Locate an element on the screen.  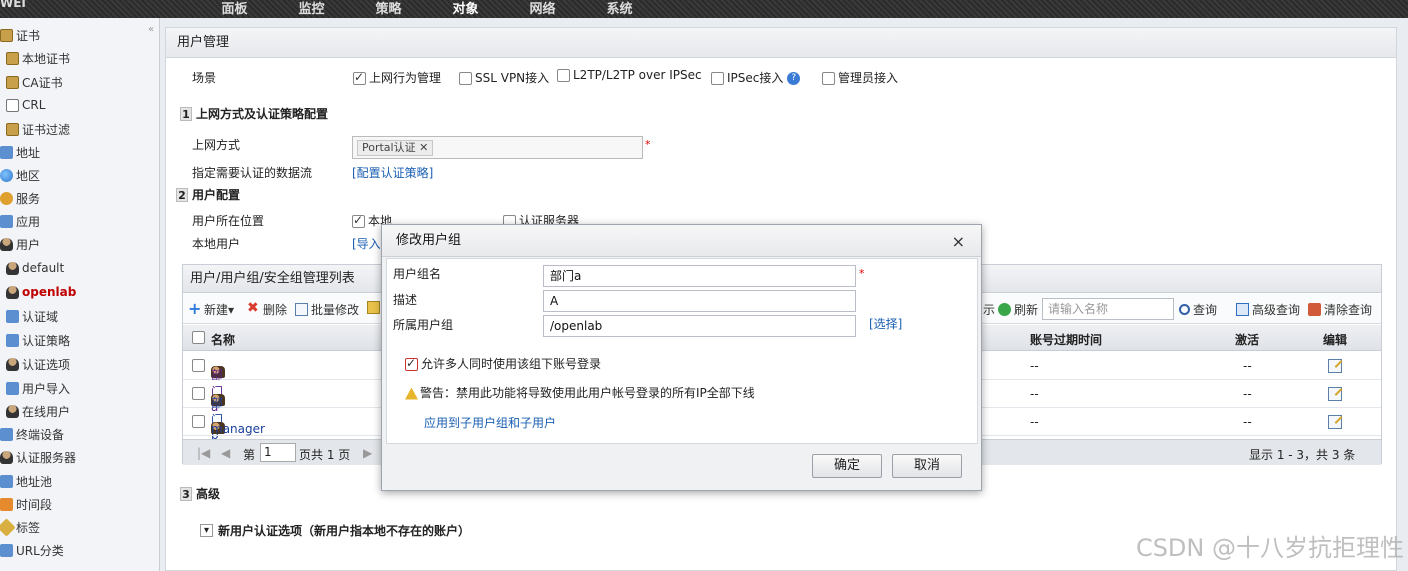
sidebar-item-label: 认证选项 is located at coordinates (46, 364).